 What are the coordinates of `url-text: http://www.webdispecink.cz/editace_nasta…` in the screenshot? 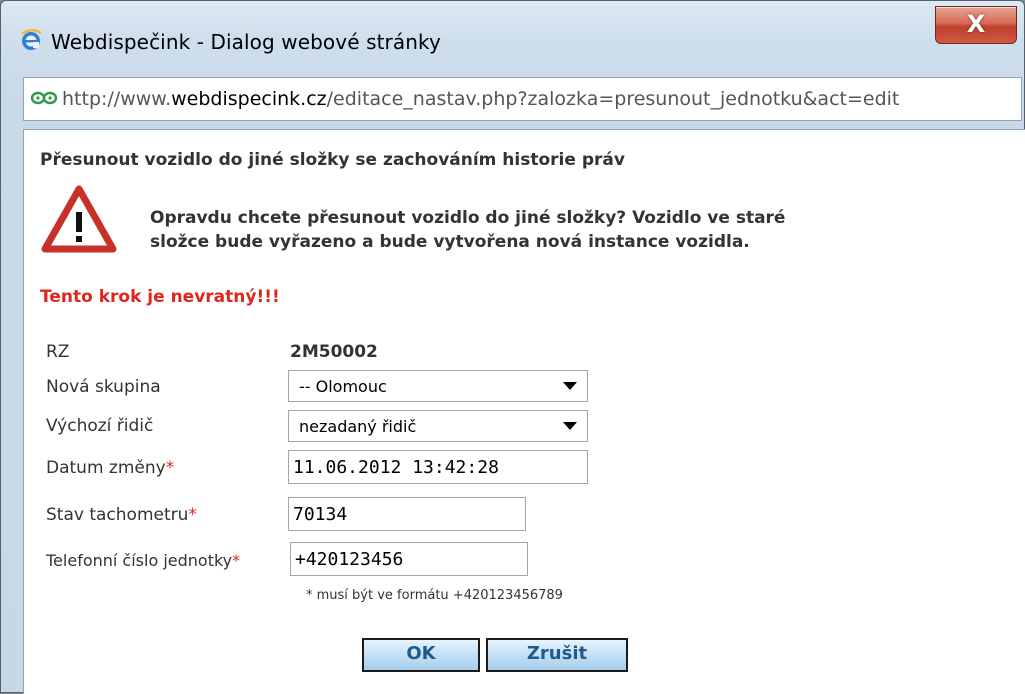 It's located at (480, 99).